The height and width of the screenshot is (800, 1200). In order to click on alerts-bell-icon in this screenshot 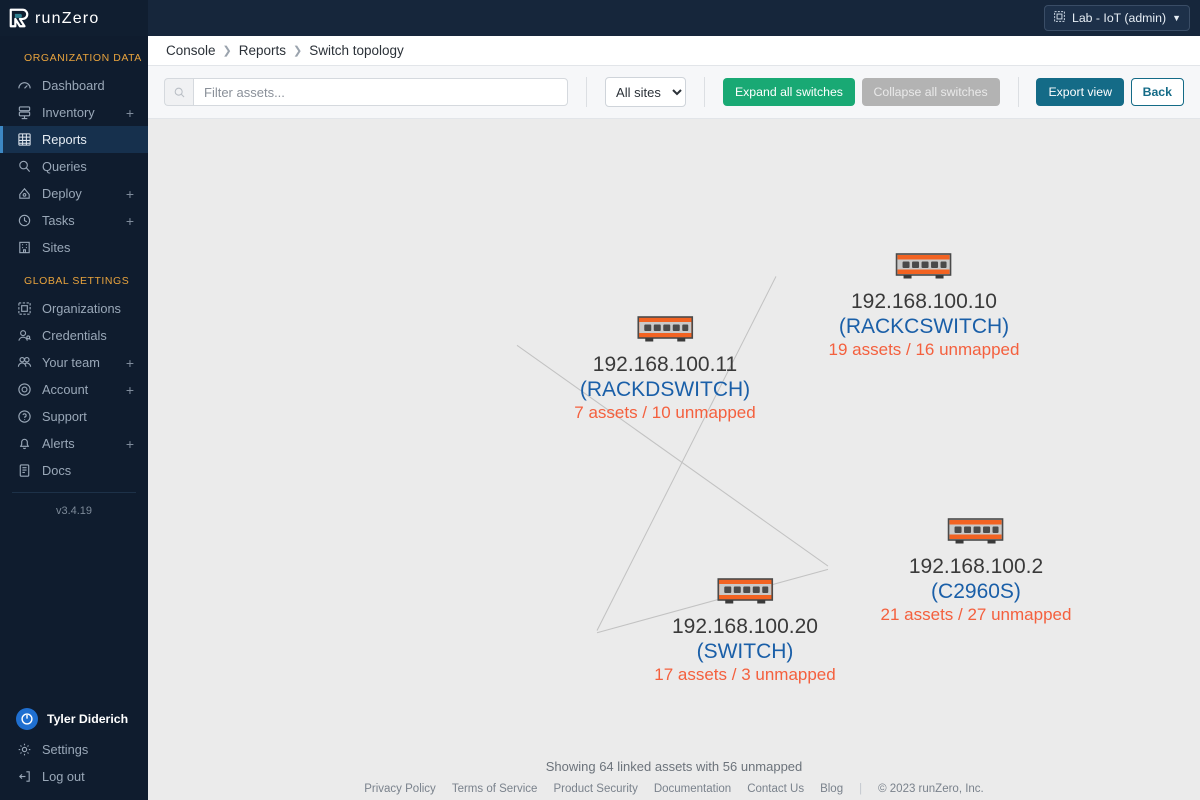, I will do `click(24, 443)`.